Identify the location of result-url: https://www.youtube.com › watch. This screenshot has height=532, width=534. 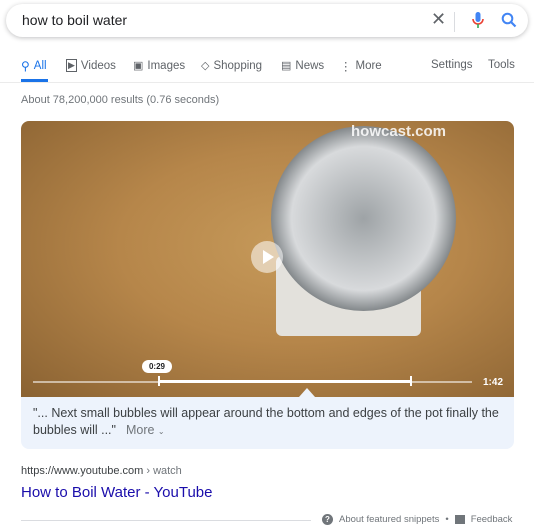
(101, 471).